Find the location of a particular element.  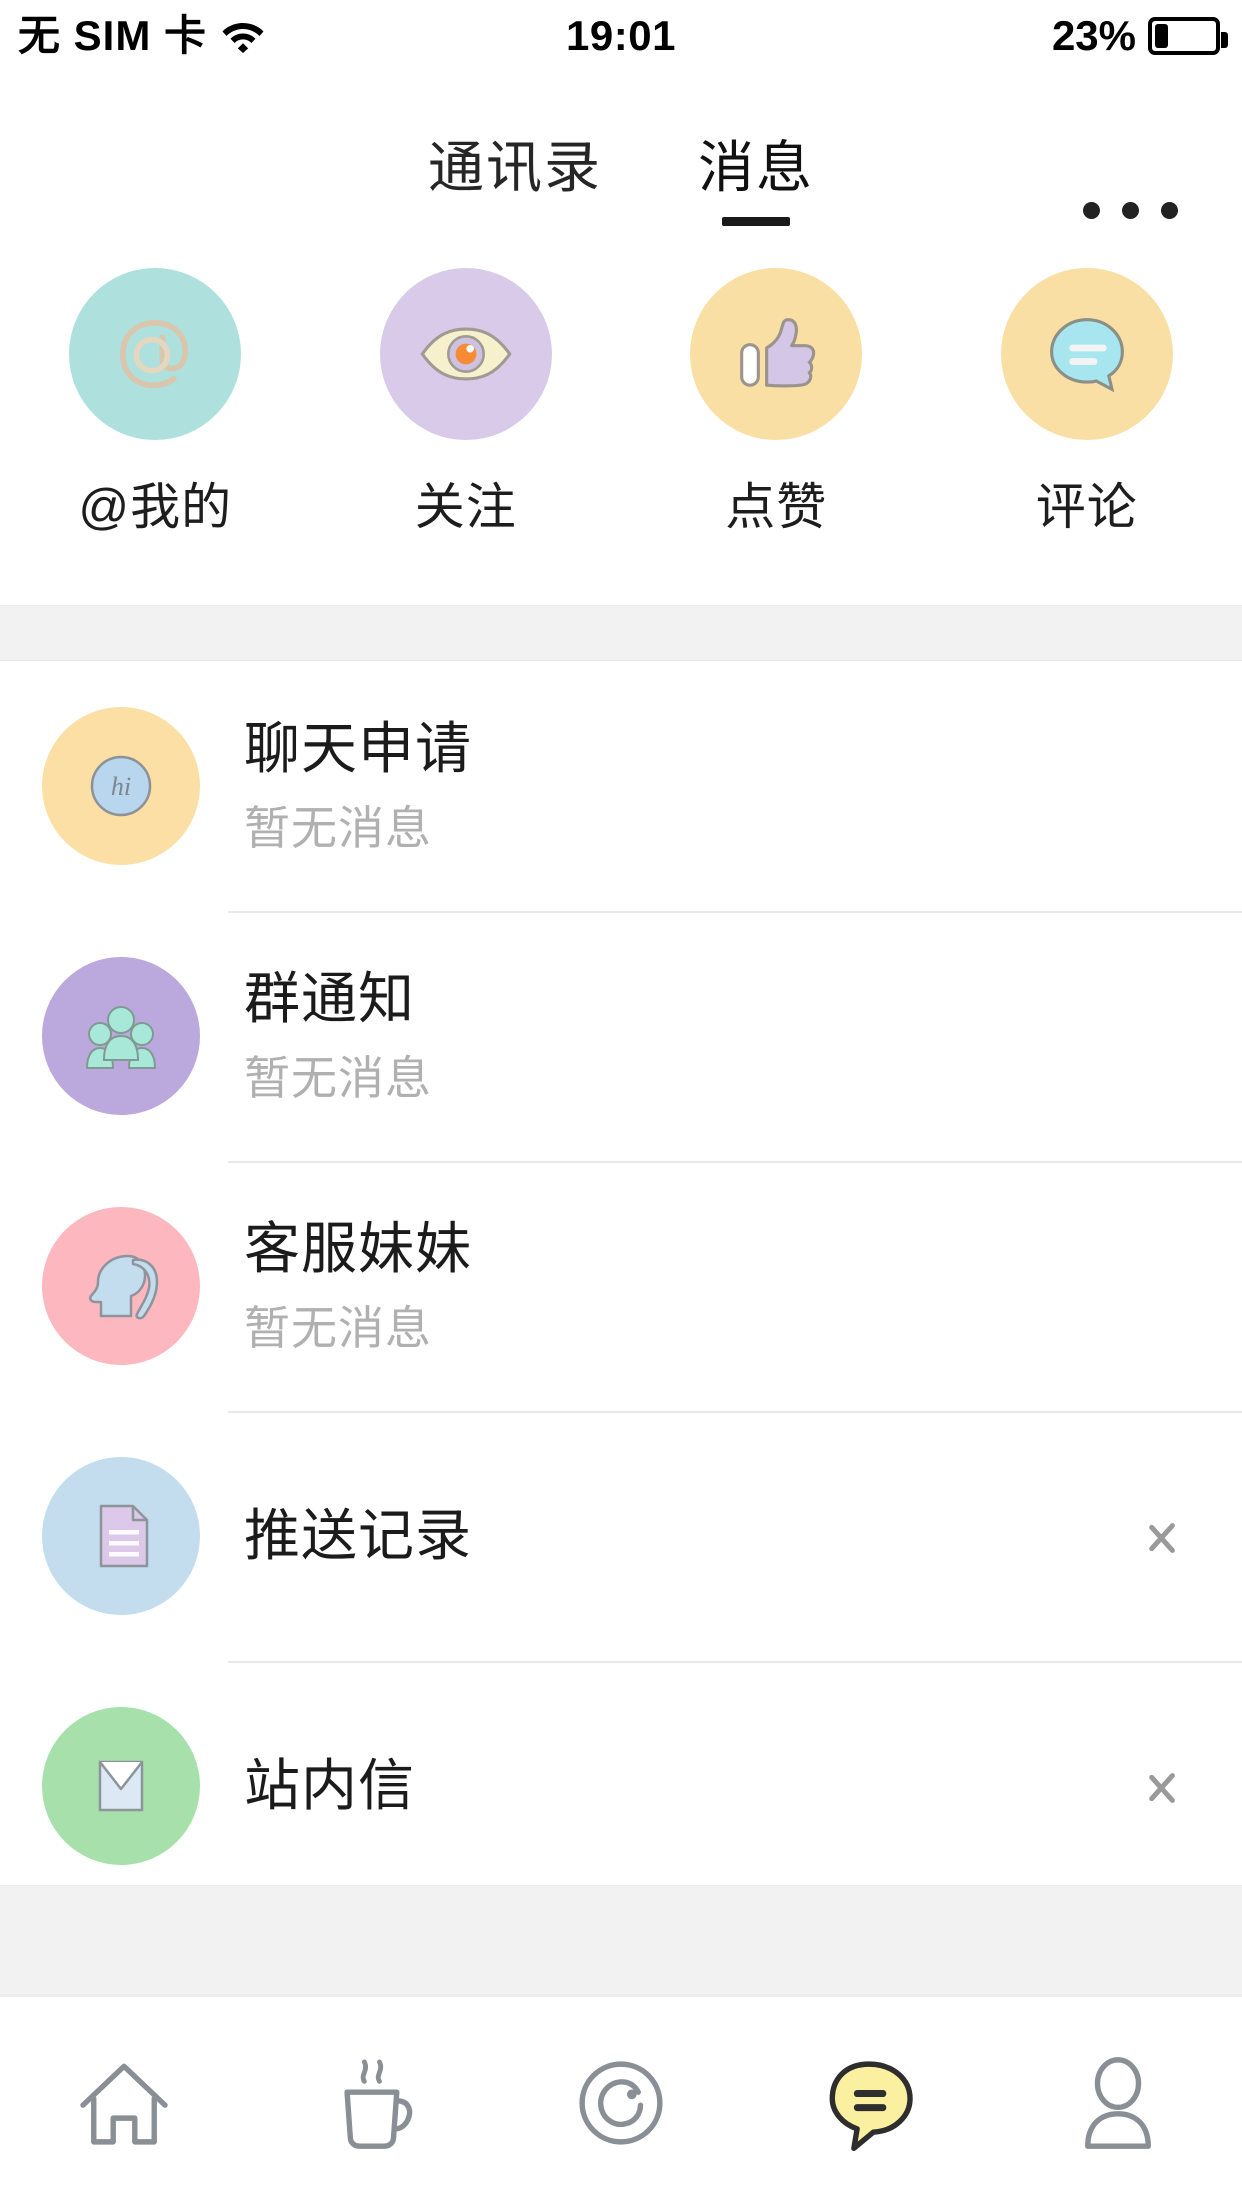

svg-text: hi is located at coordinates (121, 786).